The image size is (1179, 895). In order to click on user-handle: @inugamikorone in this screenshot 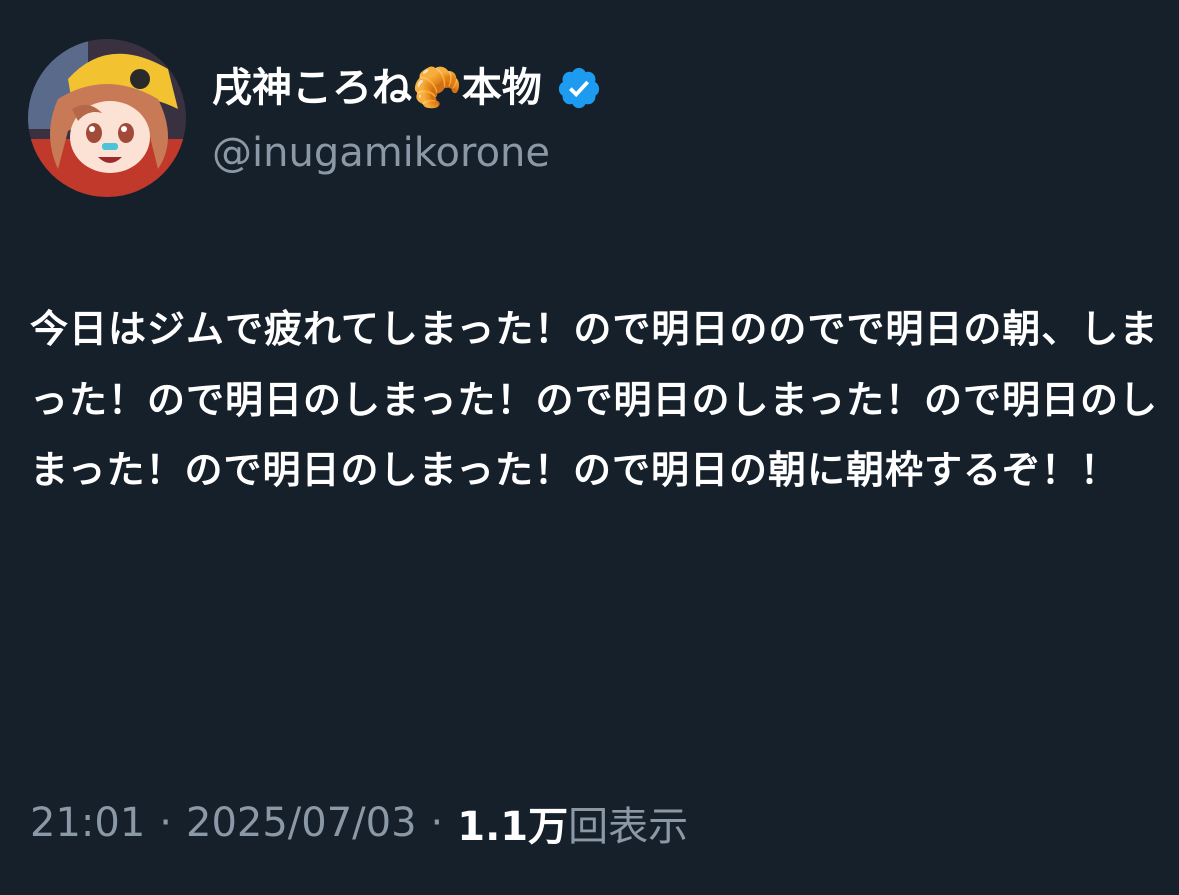, I will do `click(407, 153)`.